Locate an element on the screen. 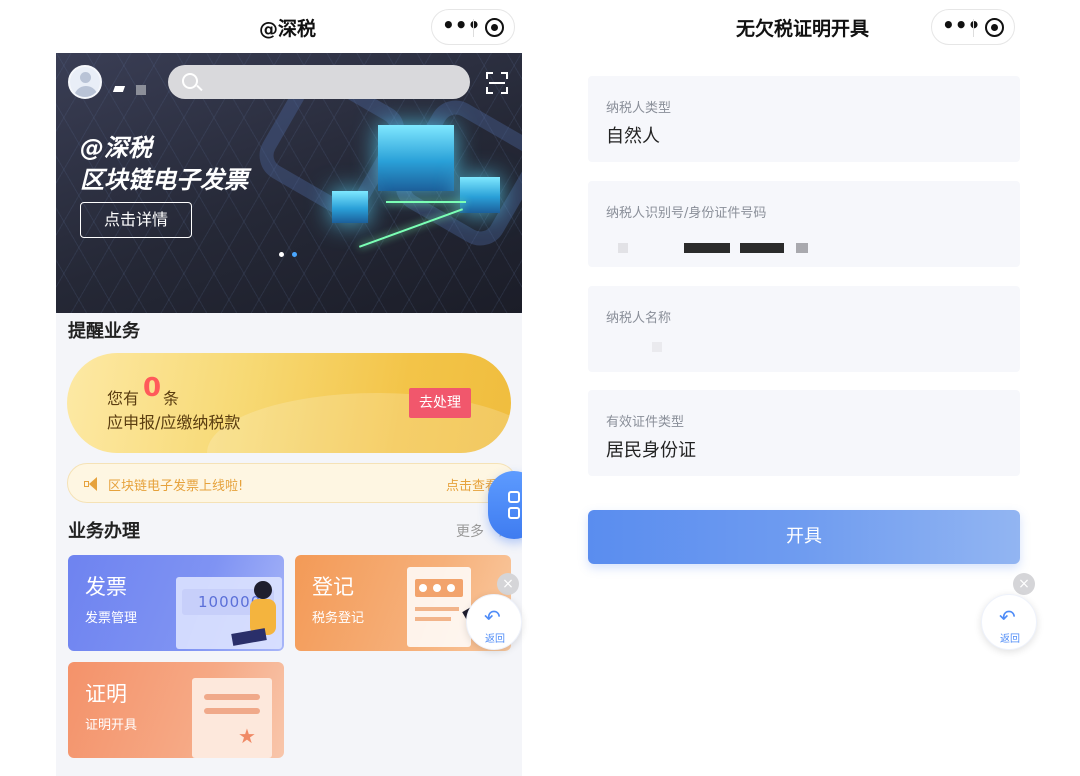 Image resolution: width=1080 pixels, height=776 pixels. speaker-icon is located at coordinates (92, 484).